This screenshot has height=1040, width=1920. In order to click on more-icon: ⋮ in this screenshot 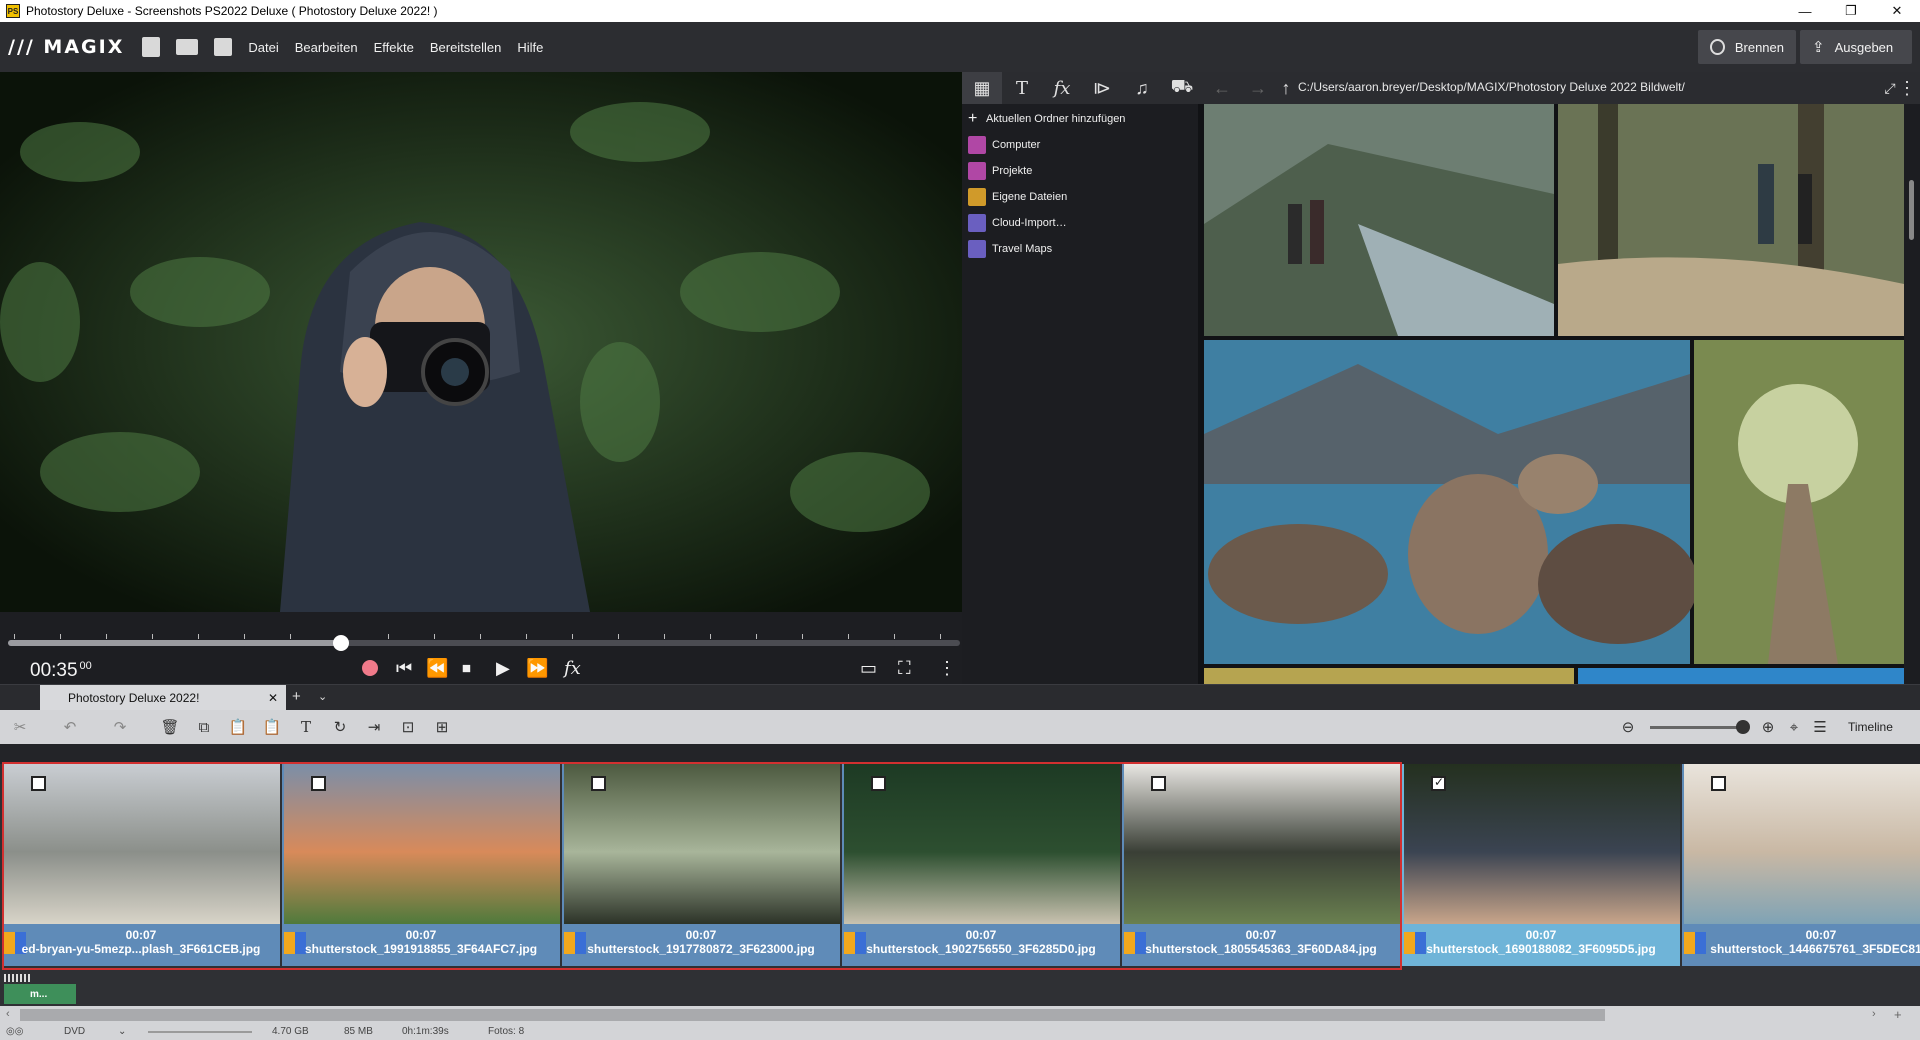, I will do `click(947, 668)`.